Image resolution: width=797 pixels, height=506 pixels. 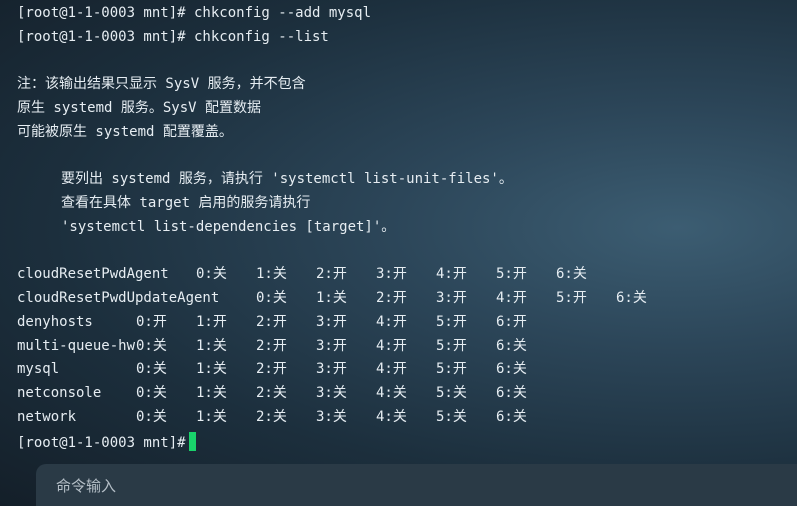 I want to click on hint-line-3: 'systemctl list-dependencies [target]'。, so click(x=228, y=227).